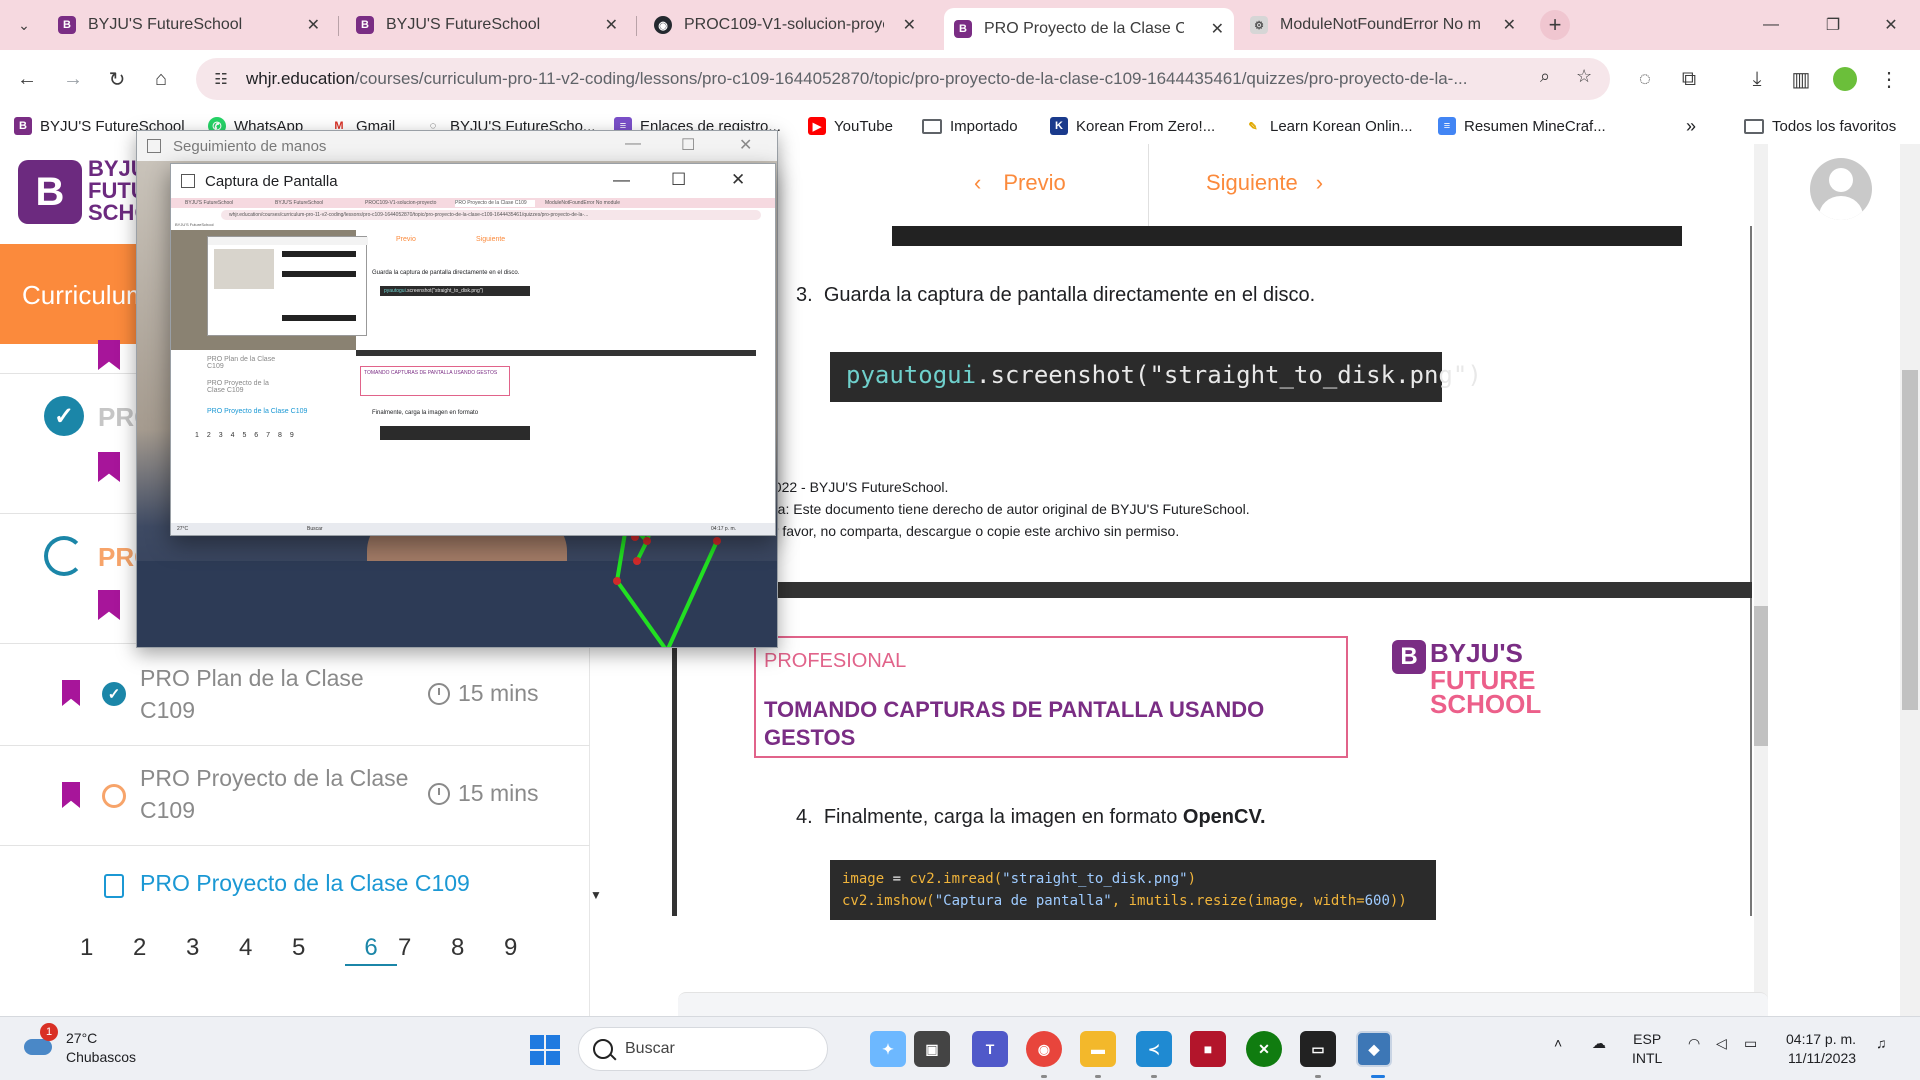 This screenshot has height=1080, width=1920. What do you see at coordinates (1757, 79) in the screenshot?
I see `download-icon: ⤓` at bounding box center [1757, 79].